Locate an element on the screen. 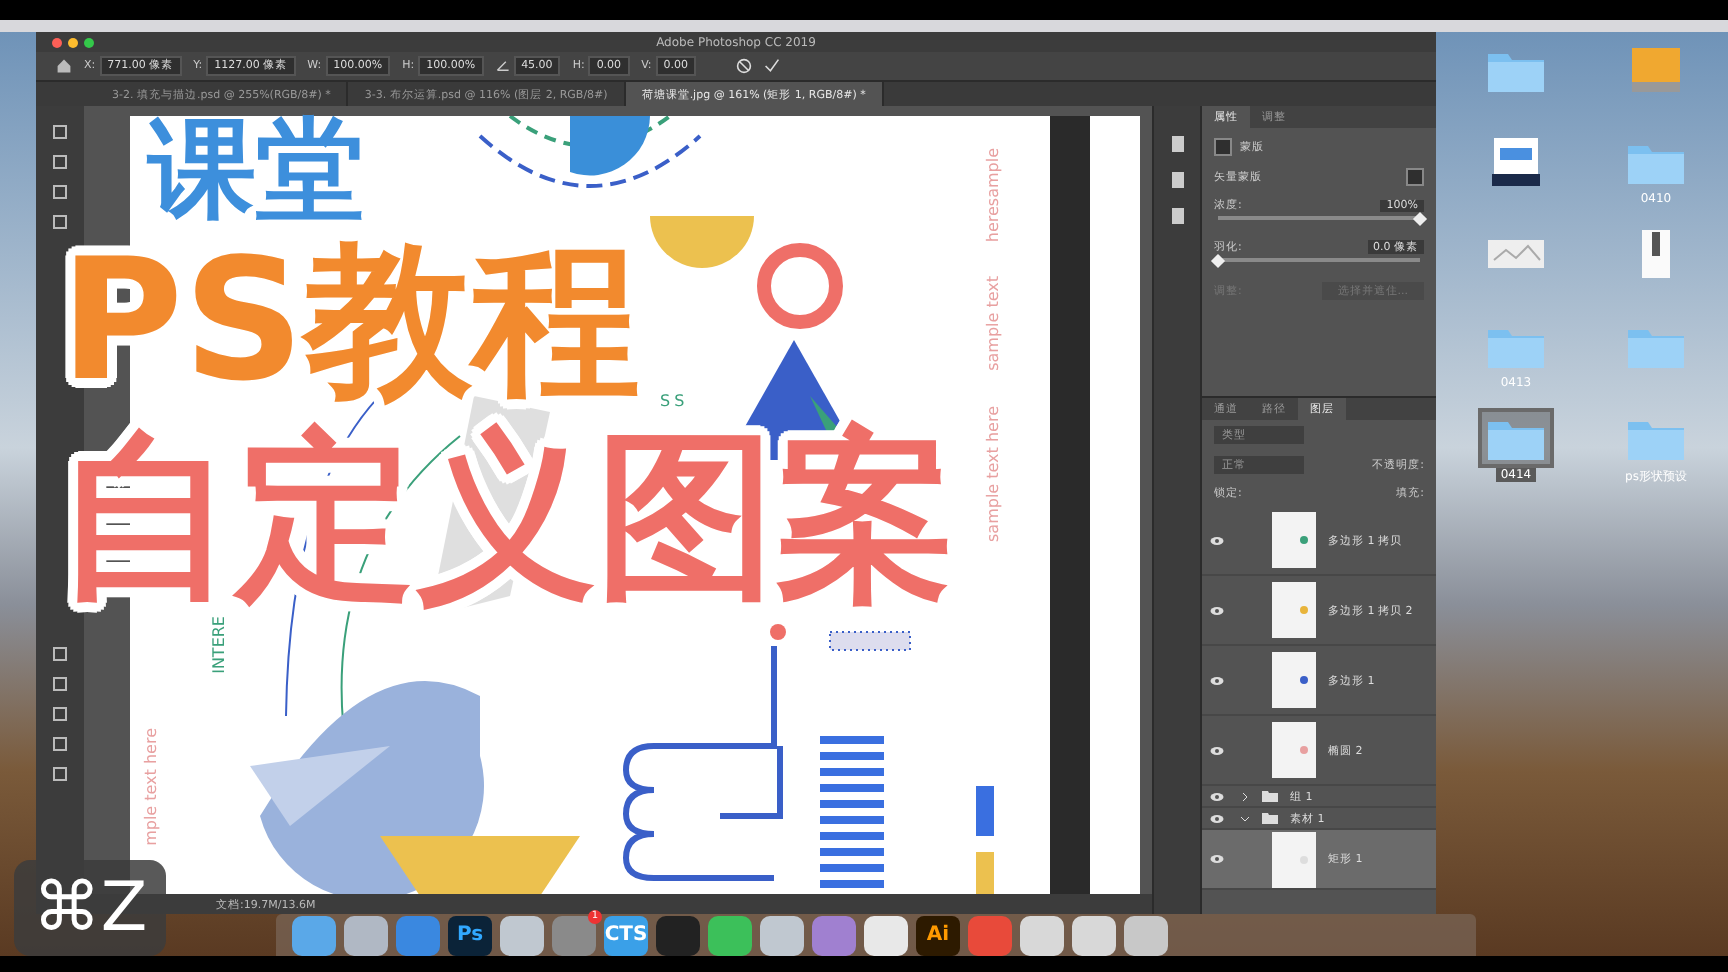 Image resolution: width=1728 pixels, height=972 pixels. arc-caption: SS is located at coordinates (674, 401).